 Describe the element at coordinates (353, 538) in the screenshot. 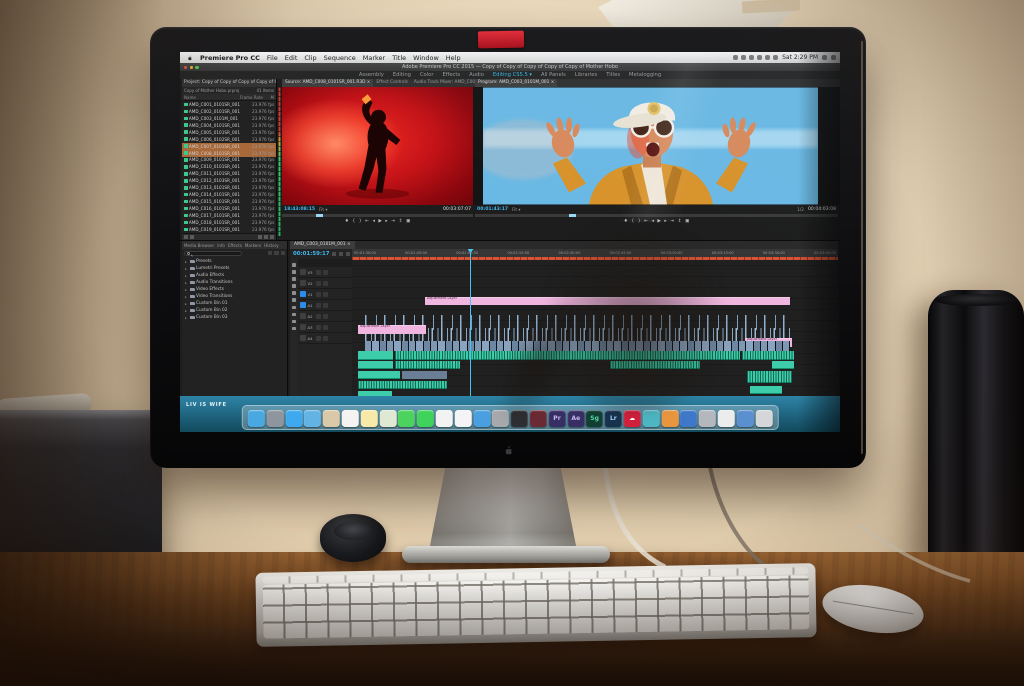

I see `desk-knob-object` at that location.